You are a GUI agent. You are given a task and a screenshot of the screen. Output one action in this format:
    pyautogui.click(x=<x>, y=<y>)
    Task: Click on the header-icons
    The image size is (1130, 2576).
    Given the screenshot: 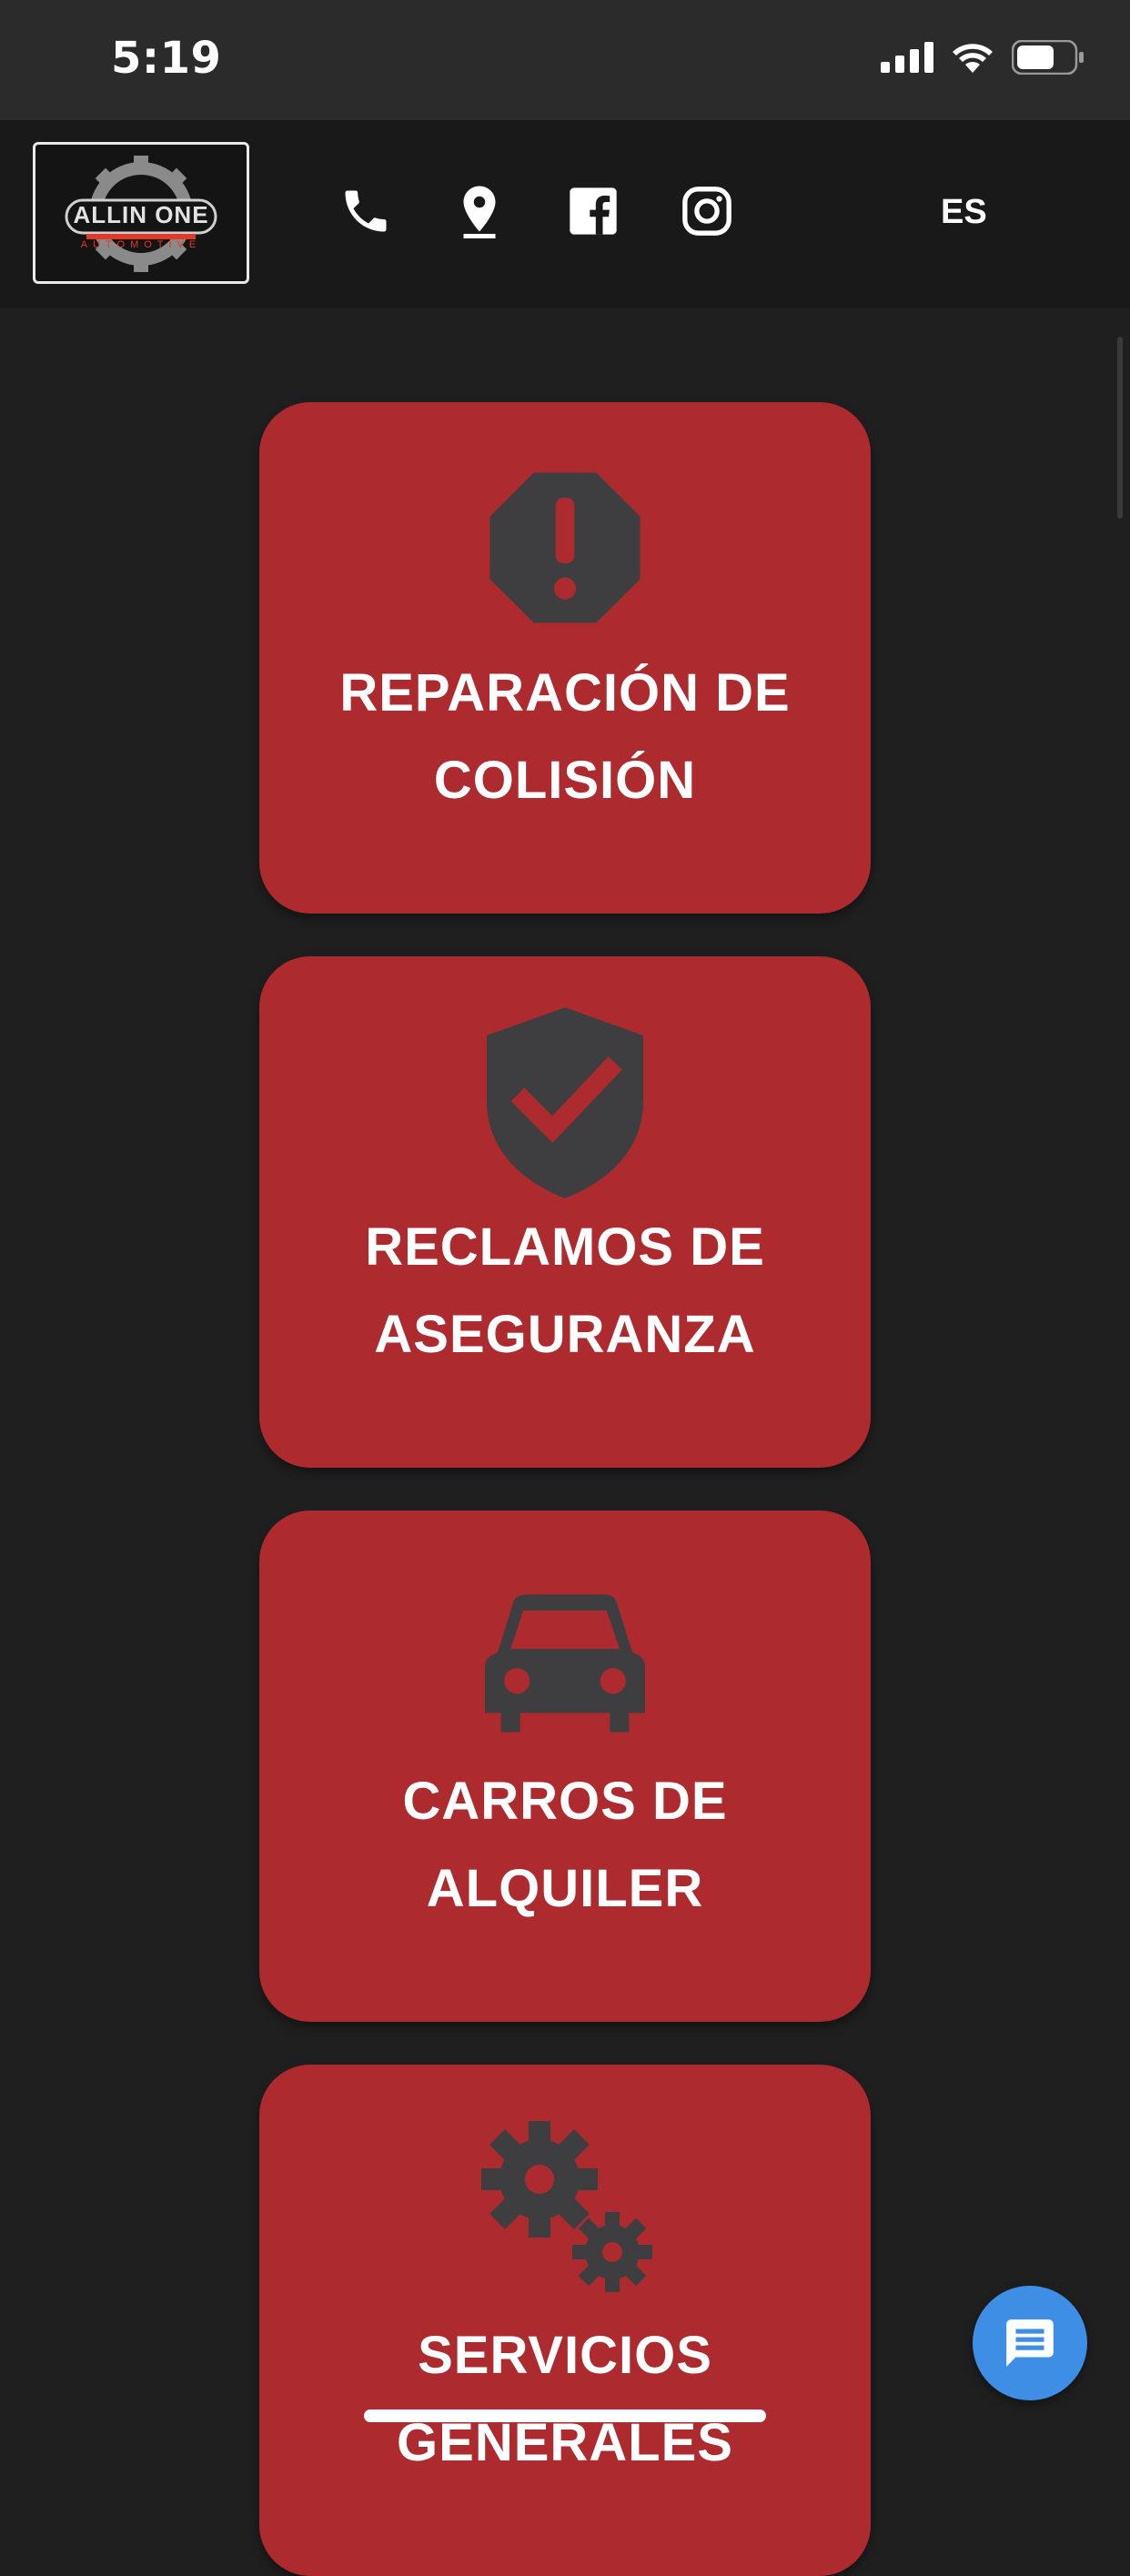 What is the action you would take?
    pyautogui.click(x=536, y=211)
    